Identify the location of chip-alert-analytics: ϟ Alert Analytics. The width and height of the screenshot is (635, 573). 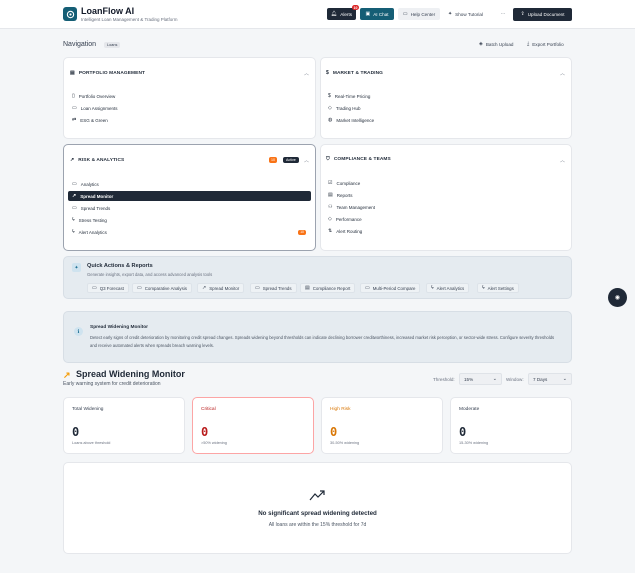
(448, 288).